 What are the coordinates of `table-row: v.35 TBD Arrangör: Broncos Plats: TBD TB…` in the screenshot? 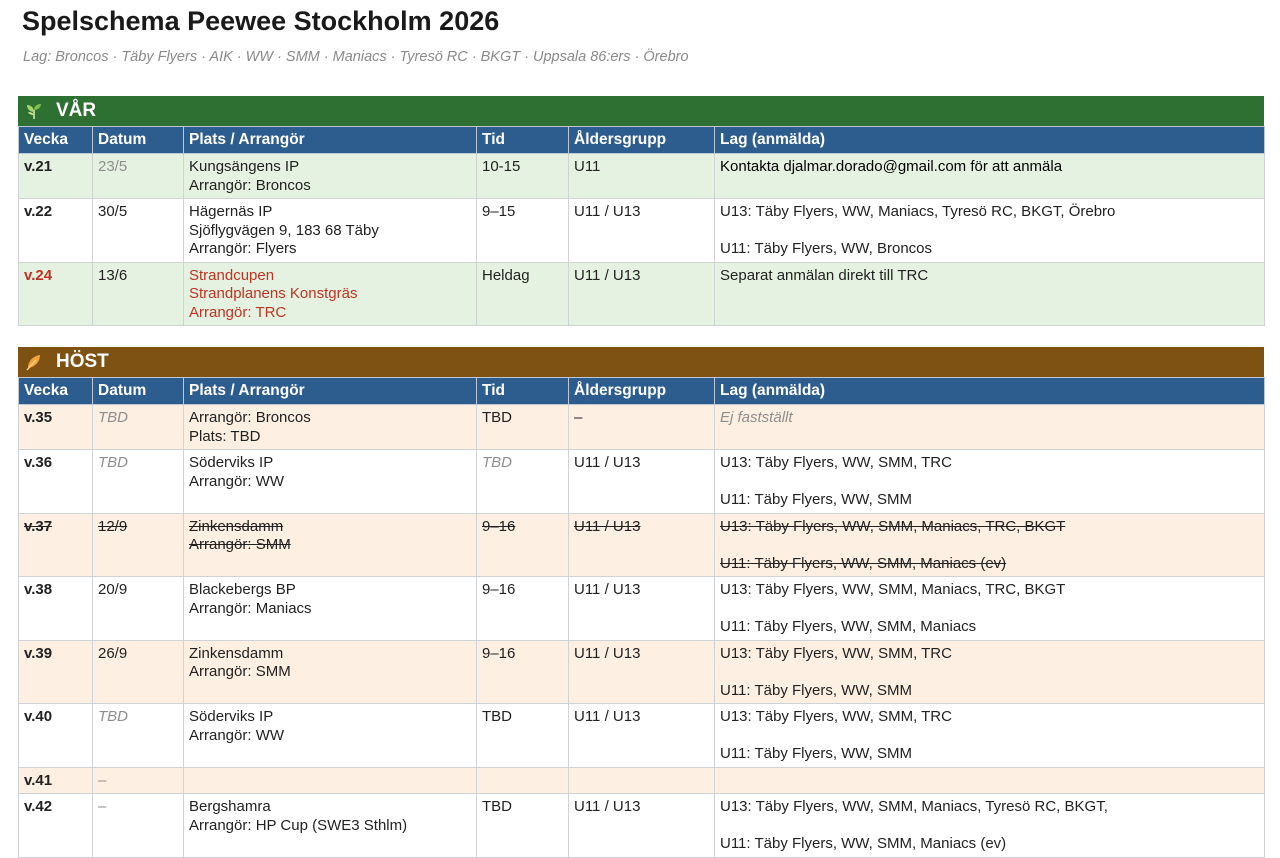 It's located at (641, 427).